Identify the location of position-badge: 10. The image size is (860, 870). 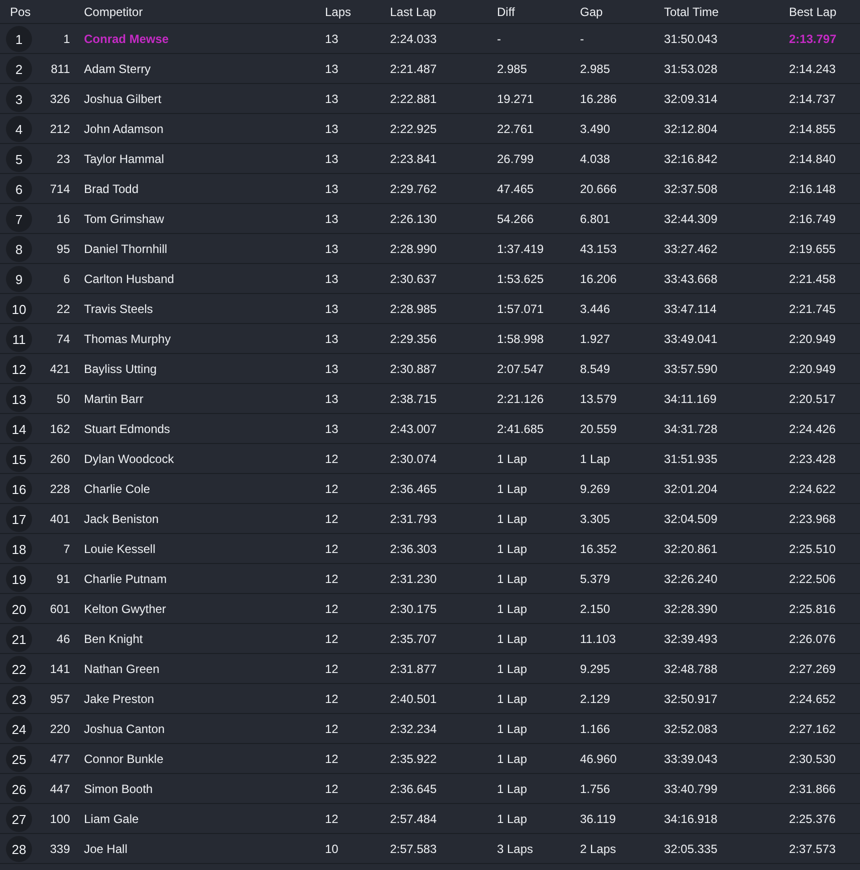
(19, 309).